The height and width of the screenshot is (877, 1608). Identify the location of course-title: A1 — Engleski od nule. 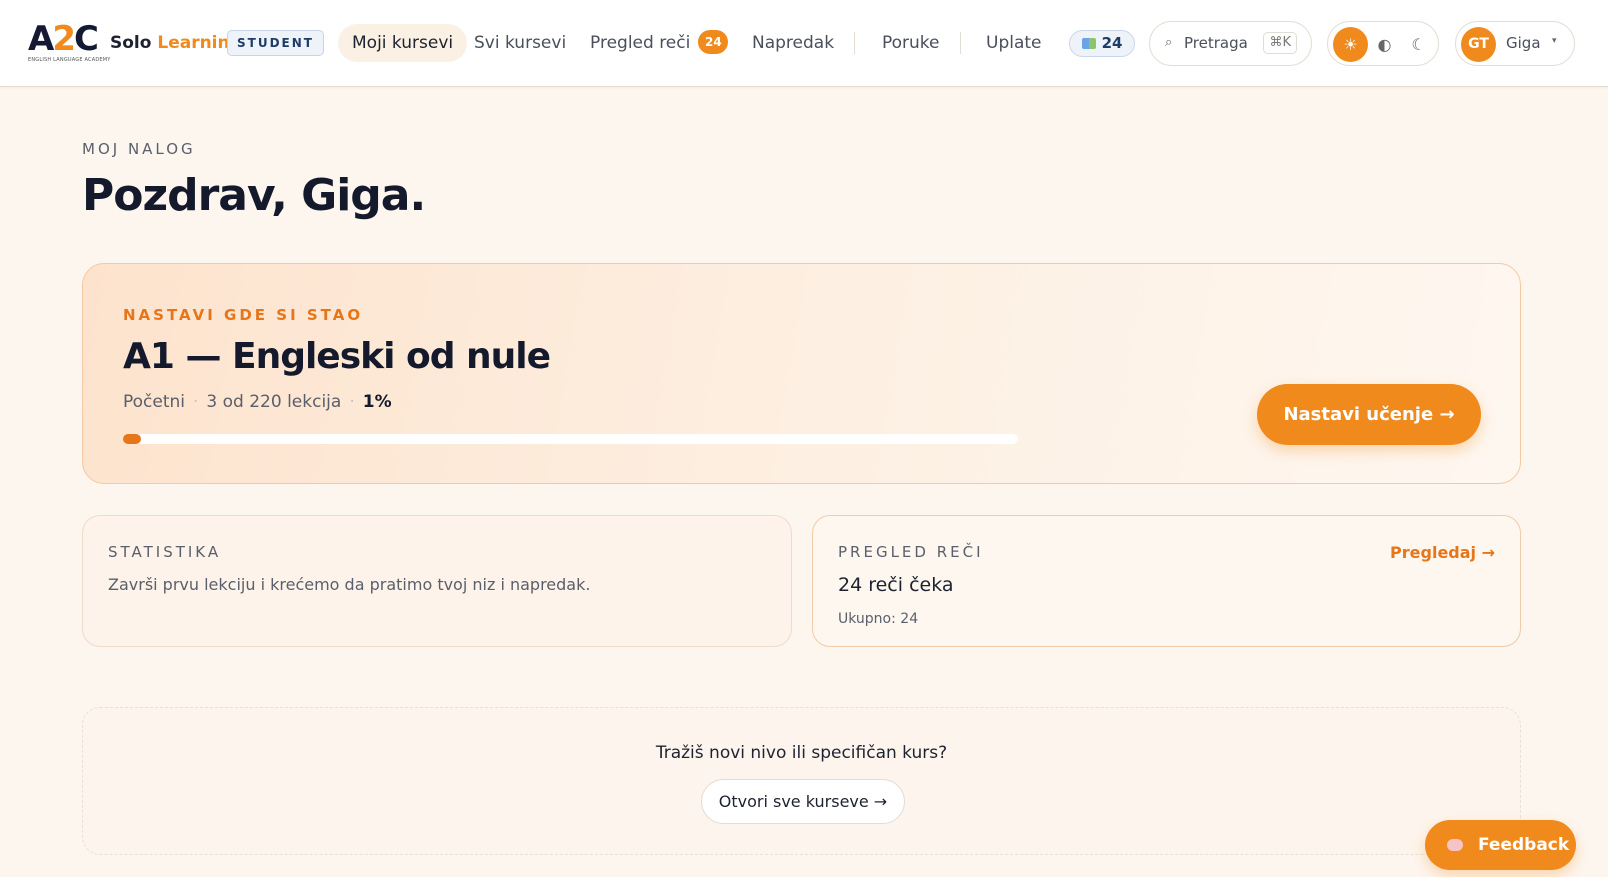
(337, 356).